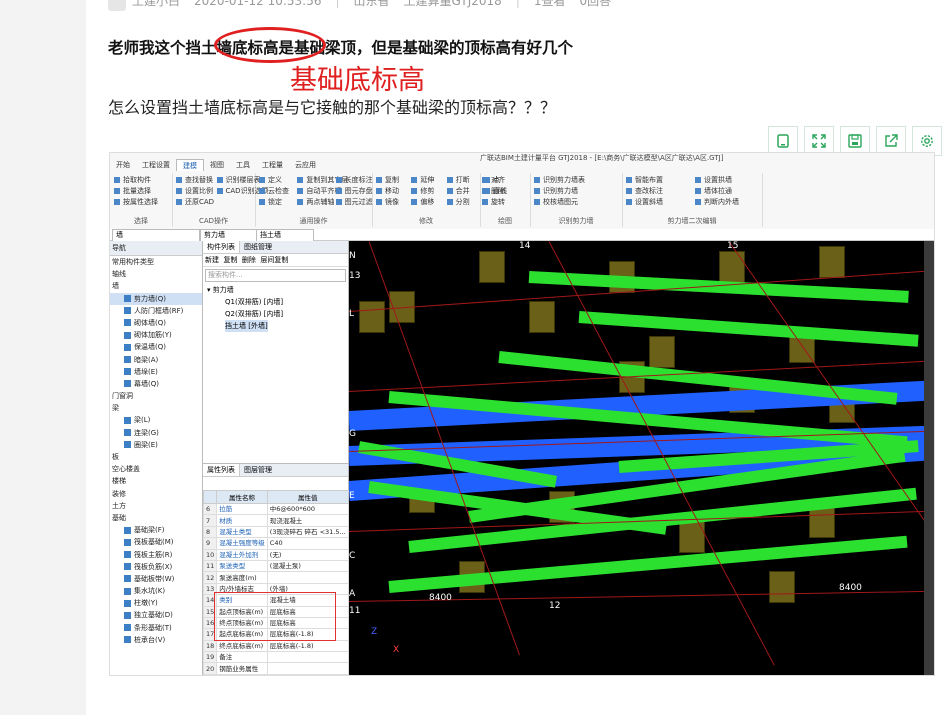  I want to click on ribbon-command: 偏移, so click(426, 202).